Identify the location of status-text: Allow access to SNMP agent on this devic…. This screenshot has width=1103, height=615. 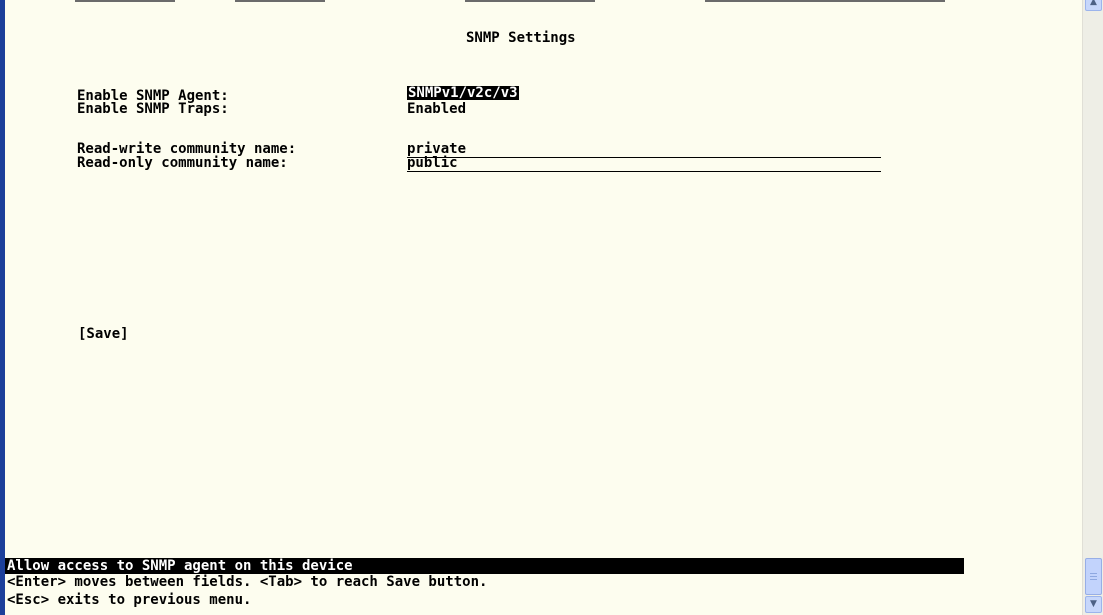
(180, 566).